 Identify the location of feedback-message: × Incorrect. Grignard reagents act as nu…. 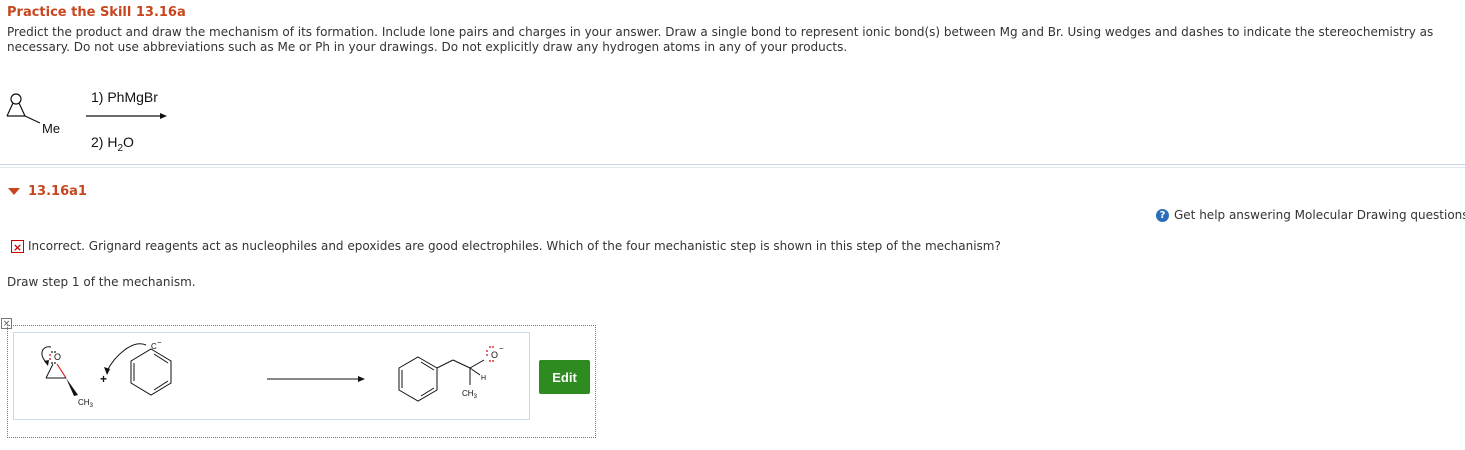
(506, 246).